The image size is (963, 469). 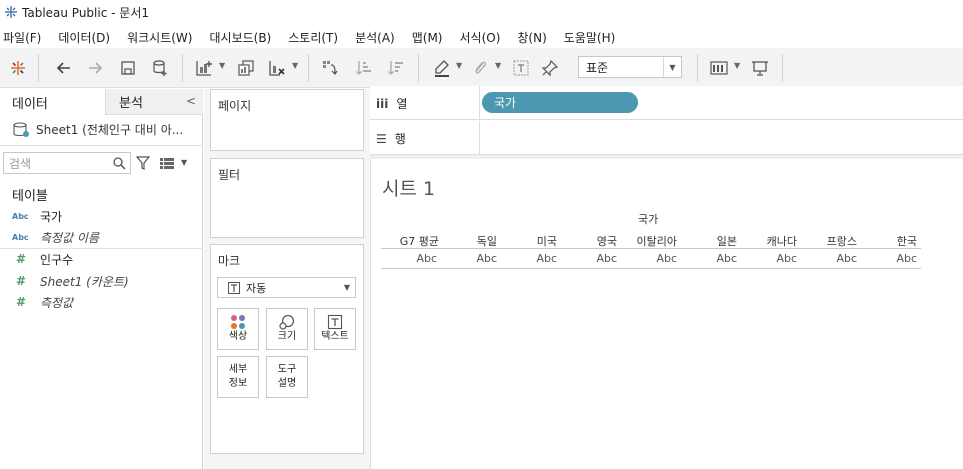 What do you see at coordinates (666, 138) in the screenshot?
I see `rows-shelf: ☰ 행` at bounding box center [666, 138].